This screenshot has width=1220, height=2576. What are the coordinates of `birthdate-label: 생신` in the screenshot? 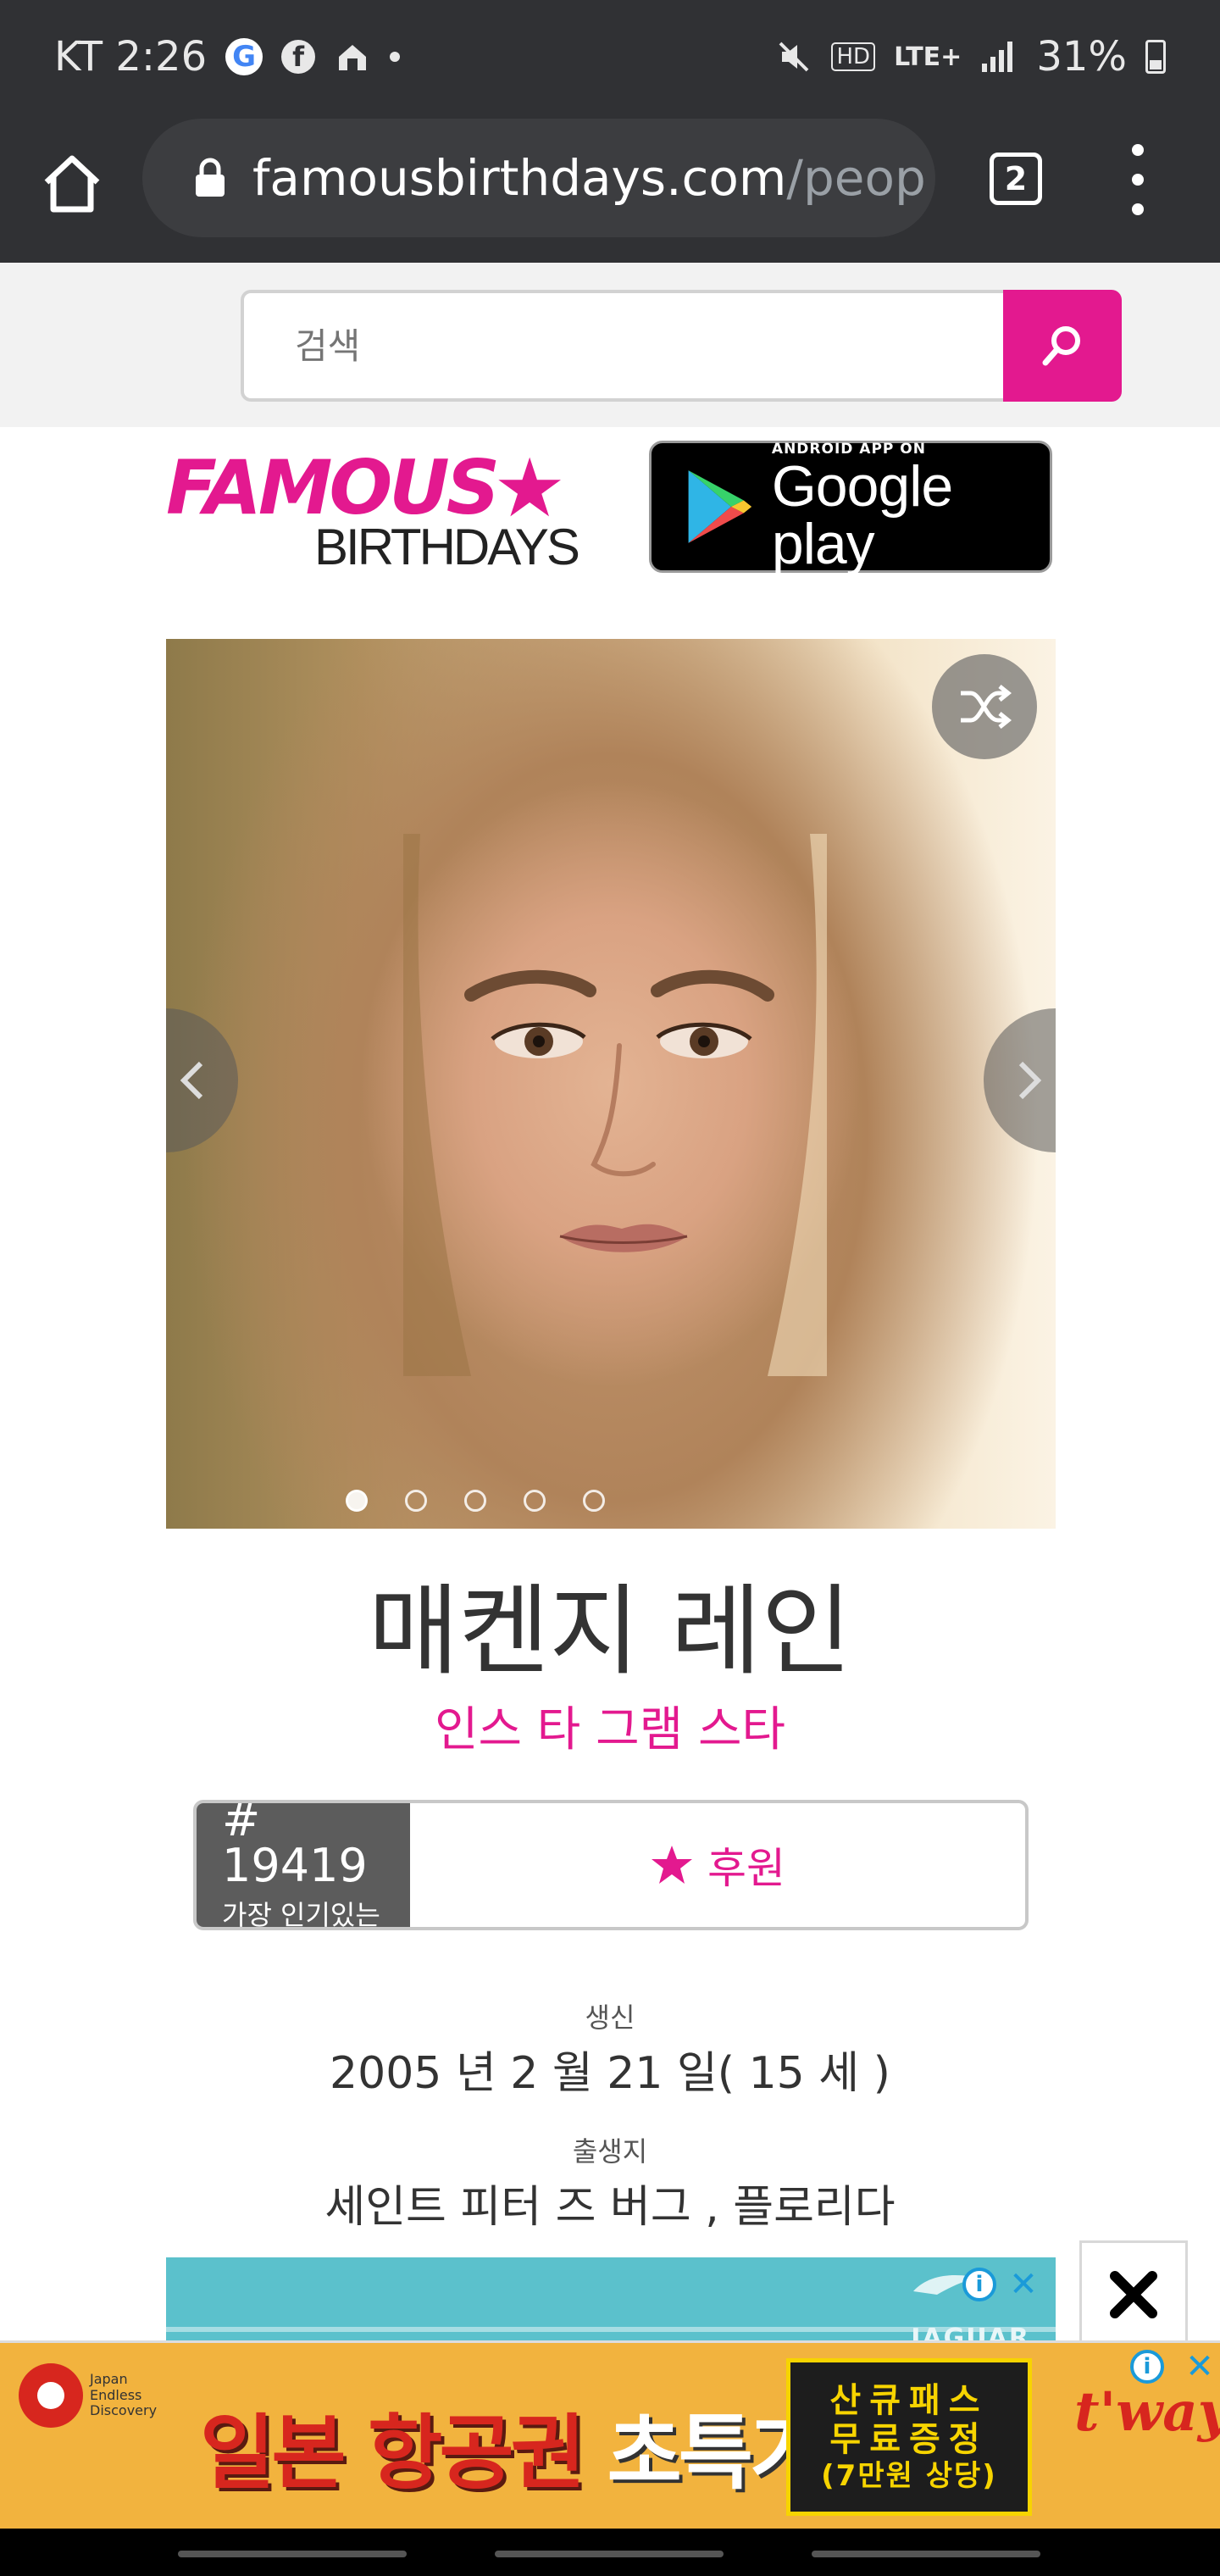 It's located at (610, 2017).